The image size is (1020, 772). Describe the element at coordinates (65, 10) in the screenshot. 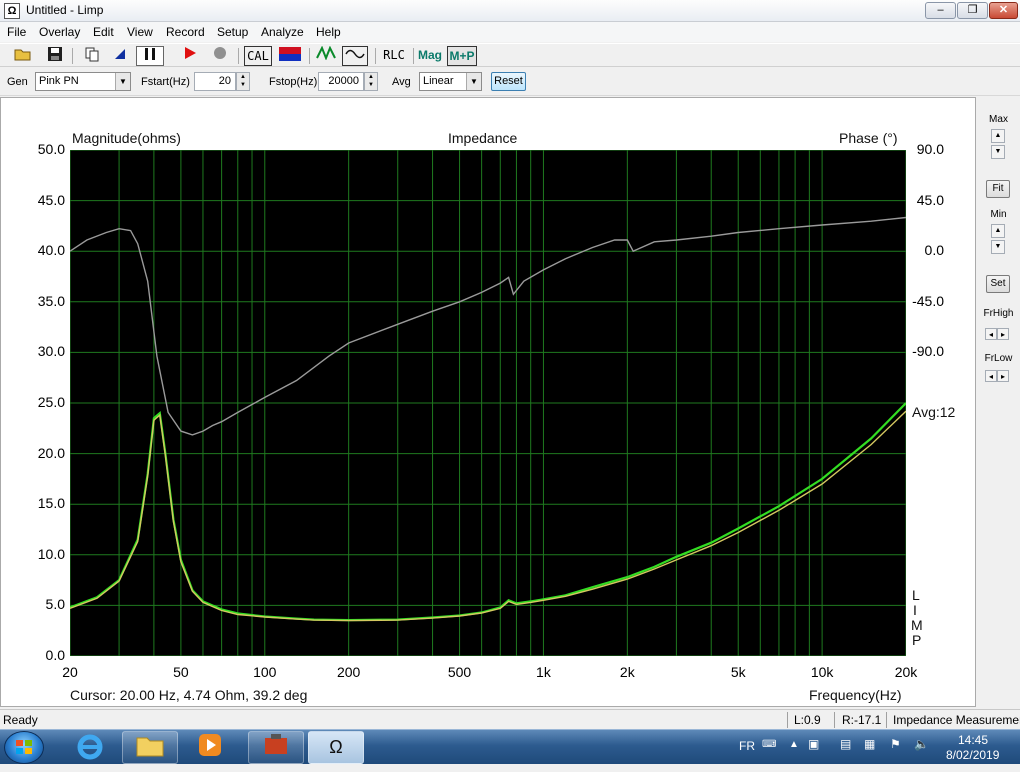

I see `window-title: Untitled - Limp` at that location.